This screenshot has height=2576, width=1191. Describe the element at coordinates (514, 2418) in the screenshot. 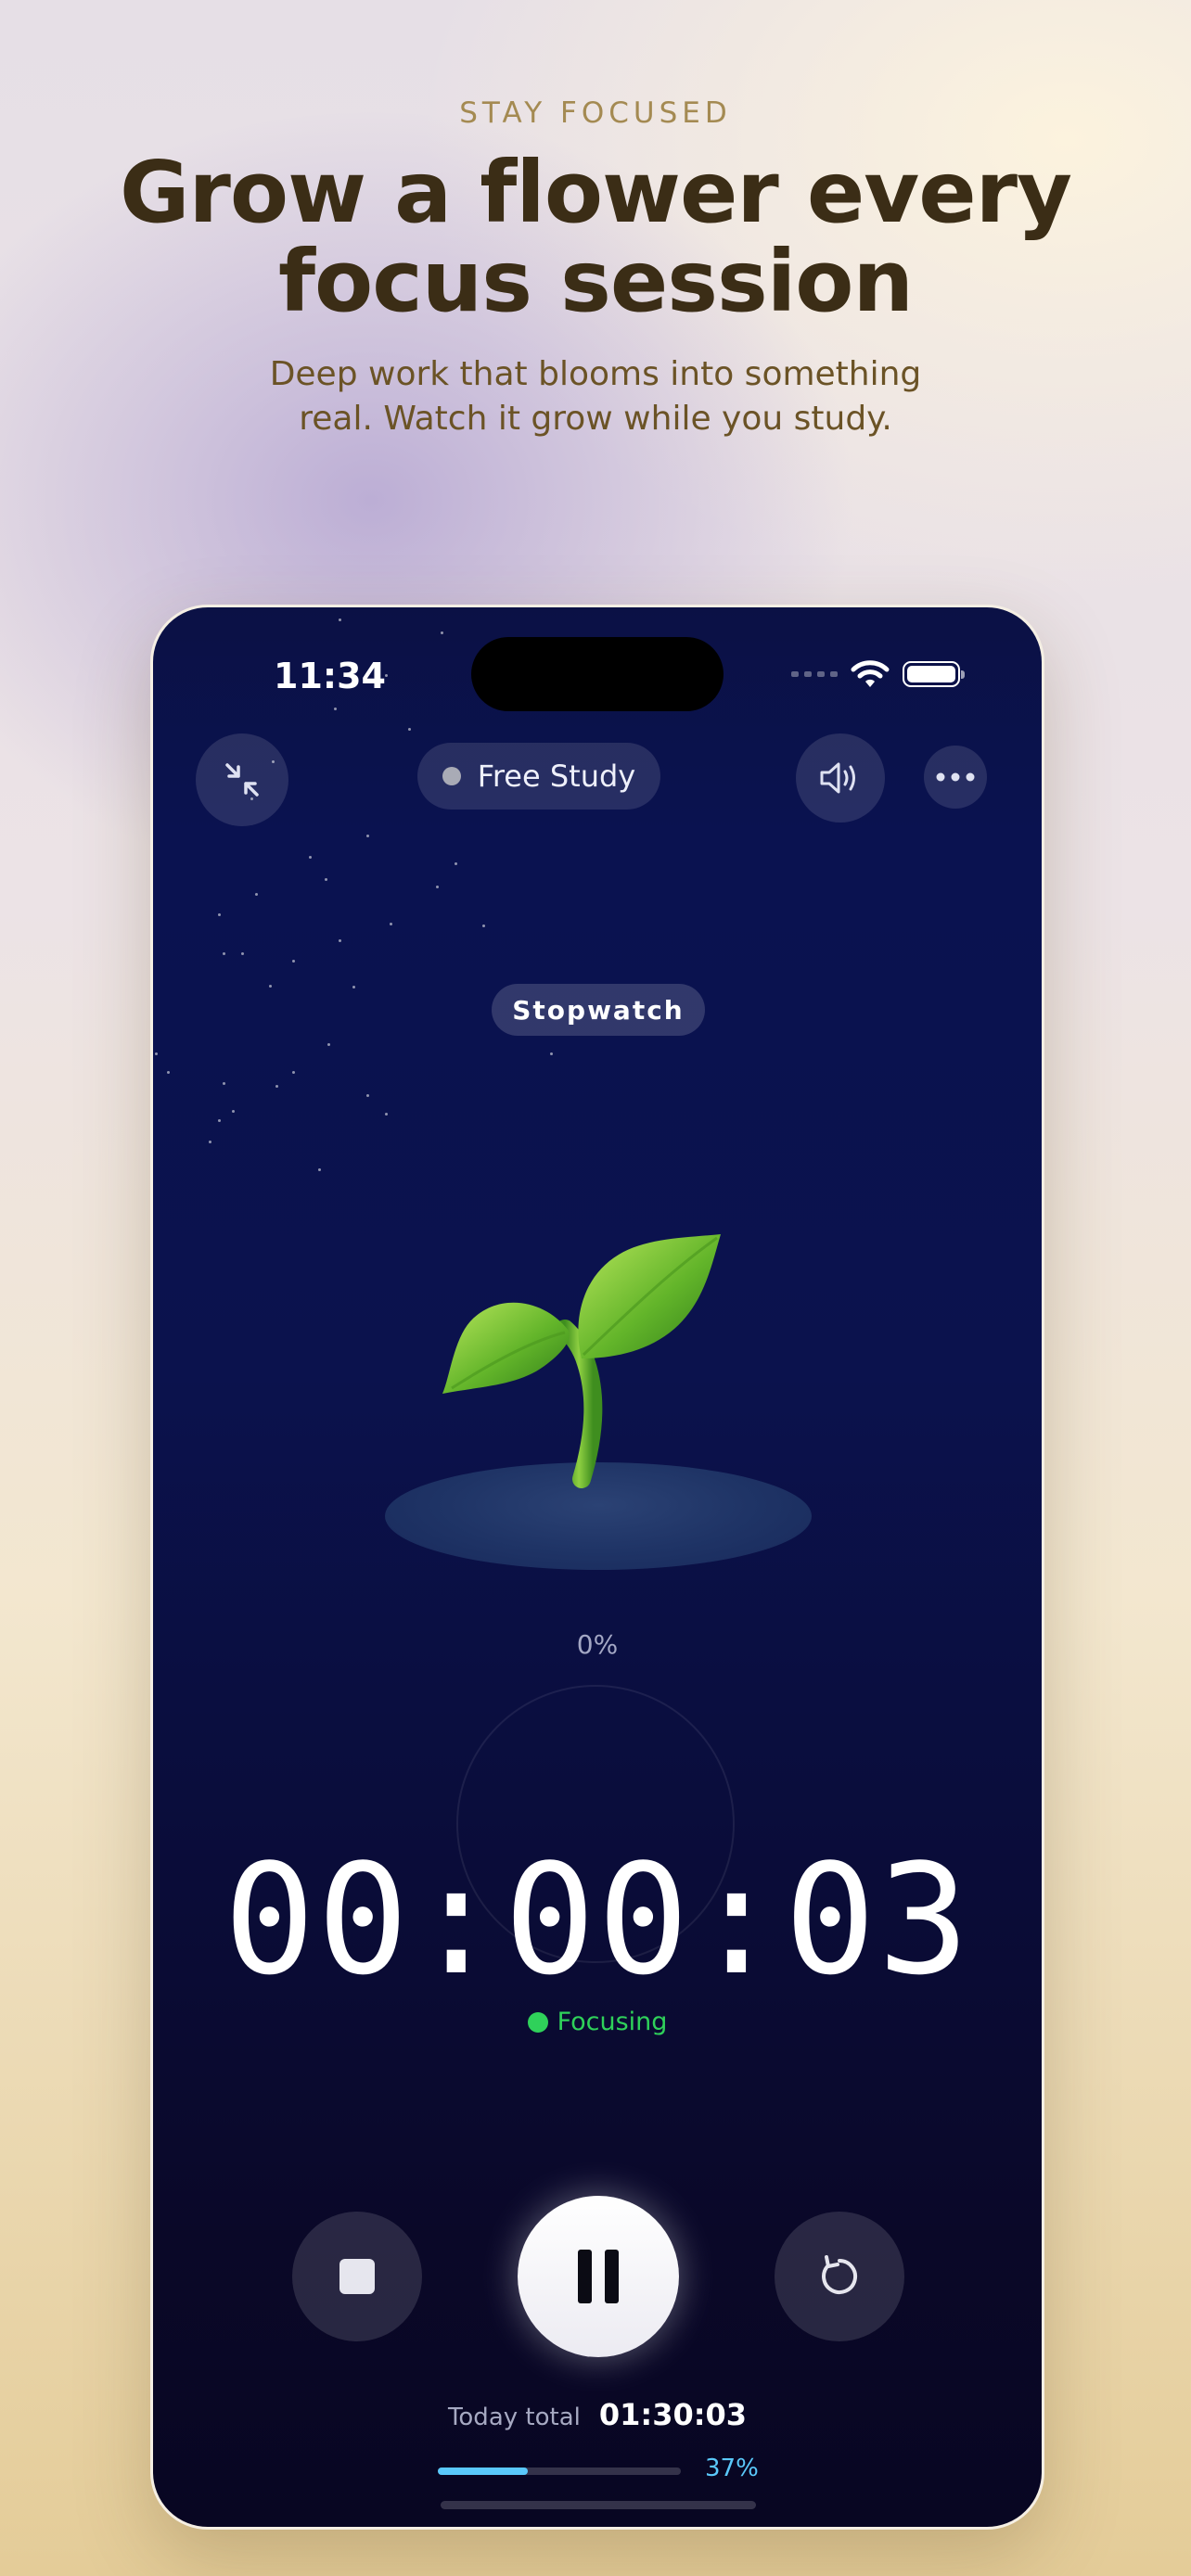

I see `today-total-label: Today total` at that location.